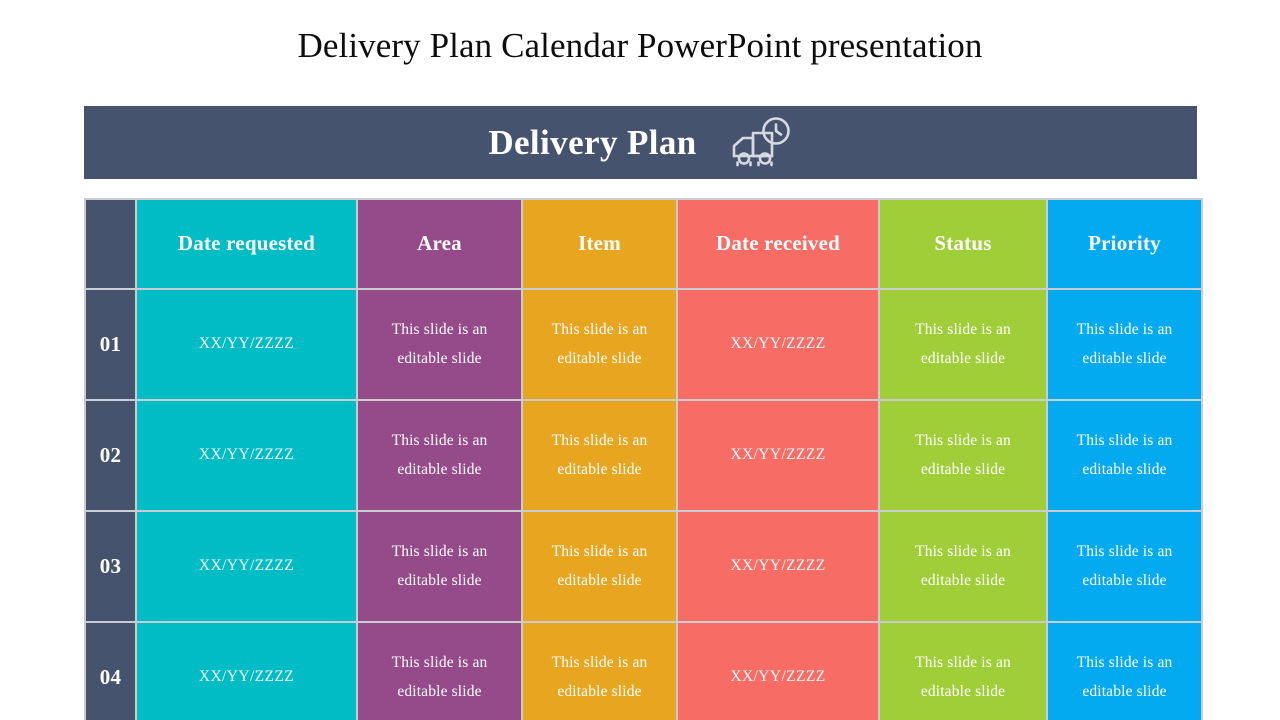  What do you see at coordinates (439, 244) in the screenshot?
I see `column-header-area: Area` at bounding box center [439, 244].